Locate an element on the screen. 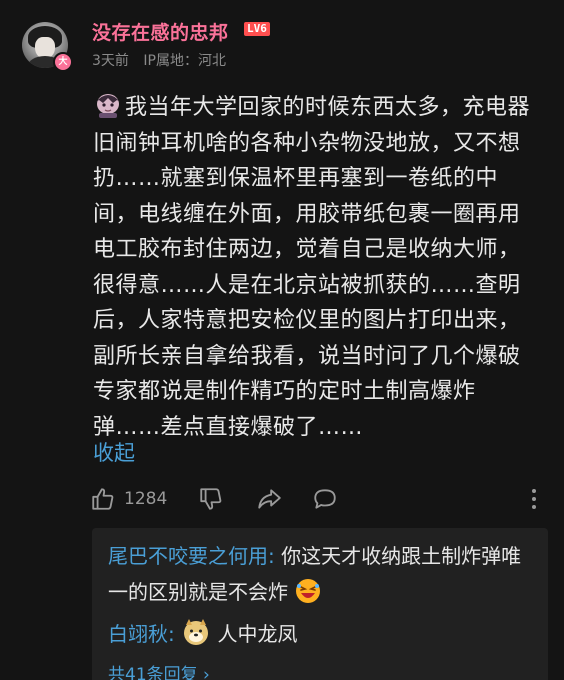  avatar: 大 is located at coordinates (47, 47).